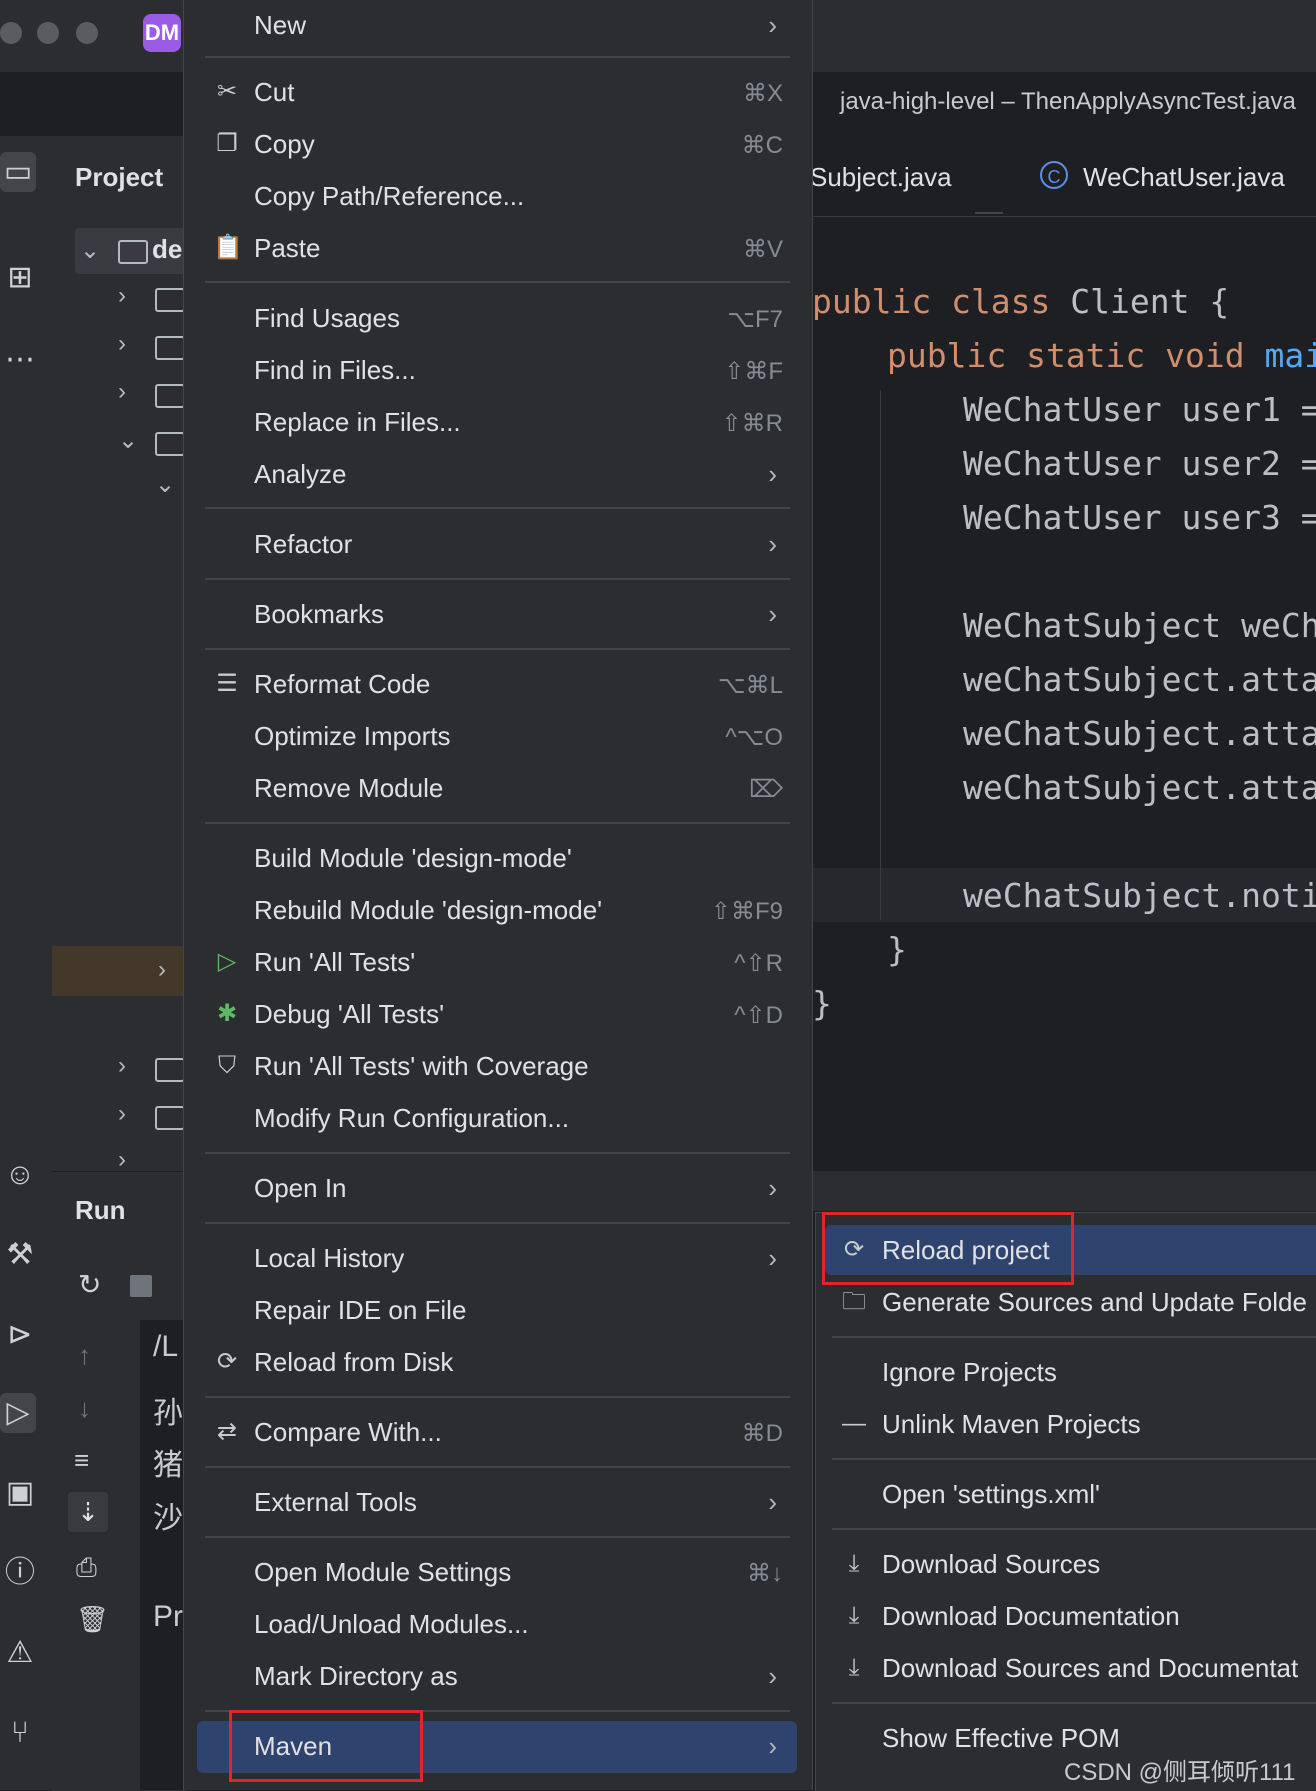 The image size is (1316, 1791). Describe the element at coordinates (87, 33) in the screenshot. I see `window-zoom-button` at that location.